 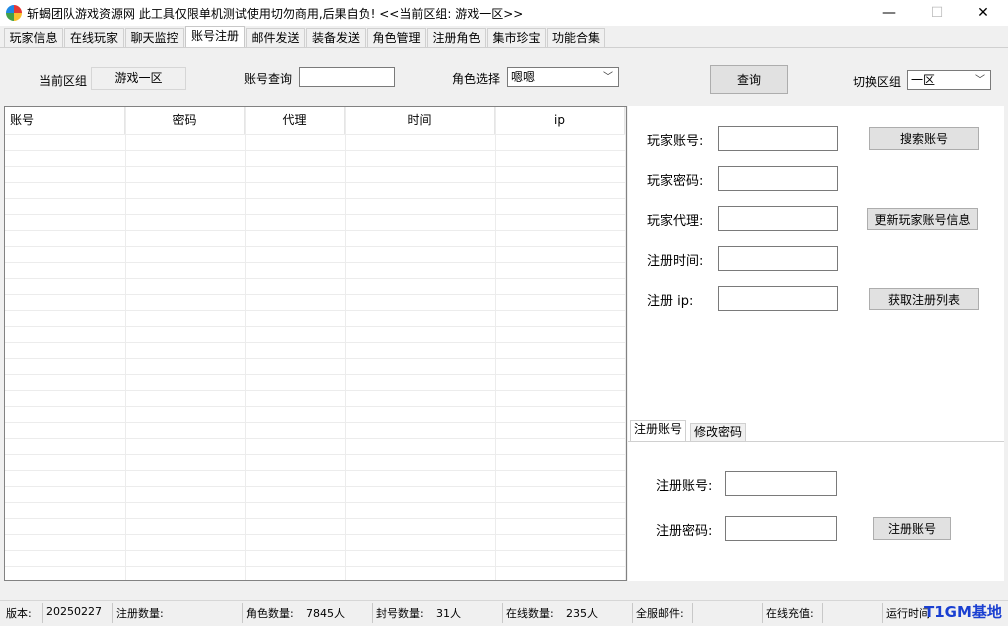 I want to click on role-count-label: 角色数量:, so click(x=270, y=613).